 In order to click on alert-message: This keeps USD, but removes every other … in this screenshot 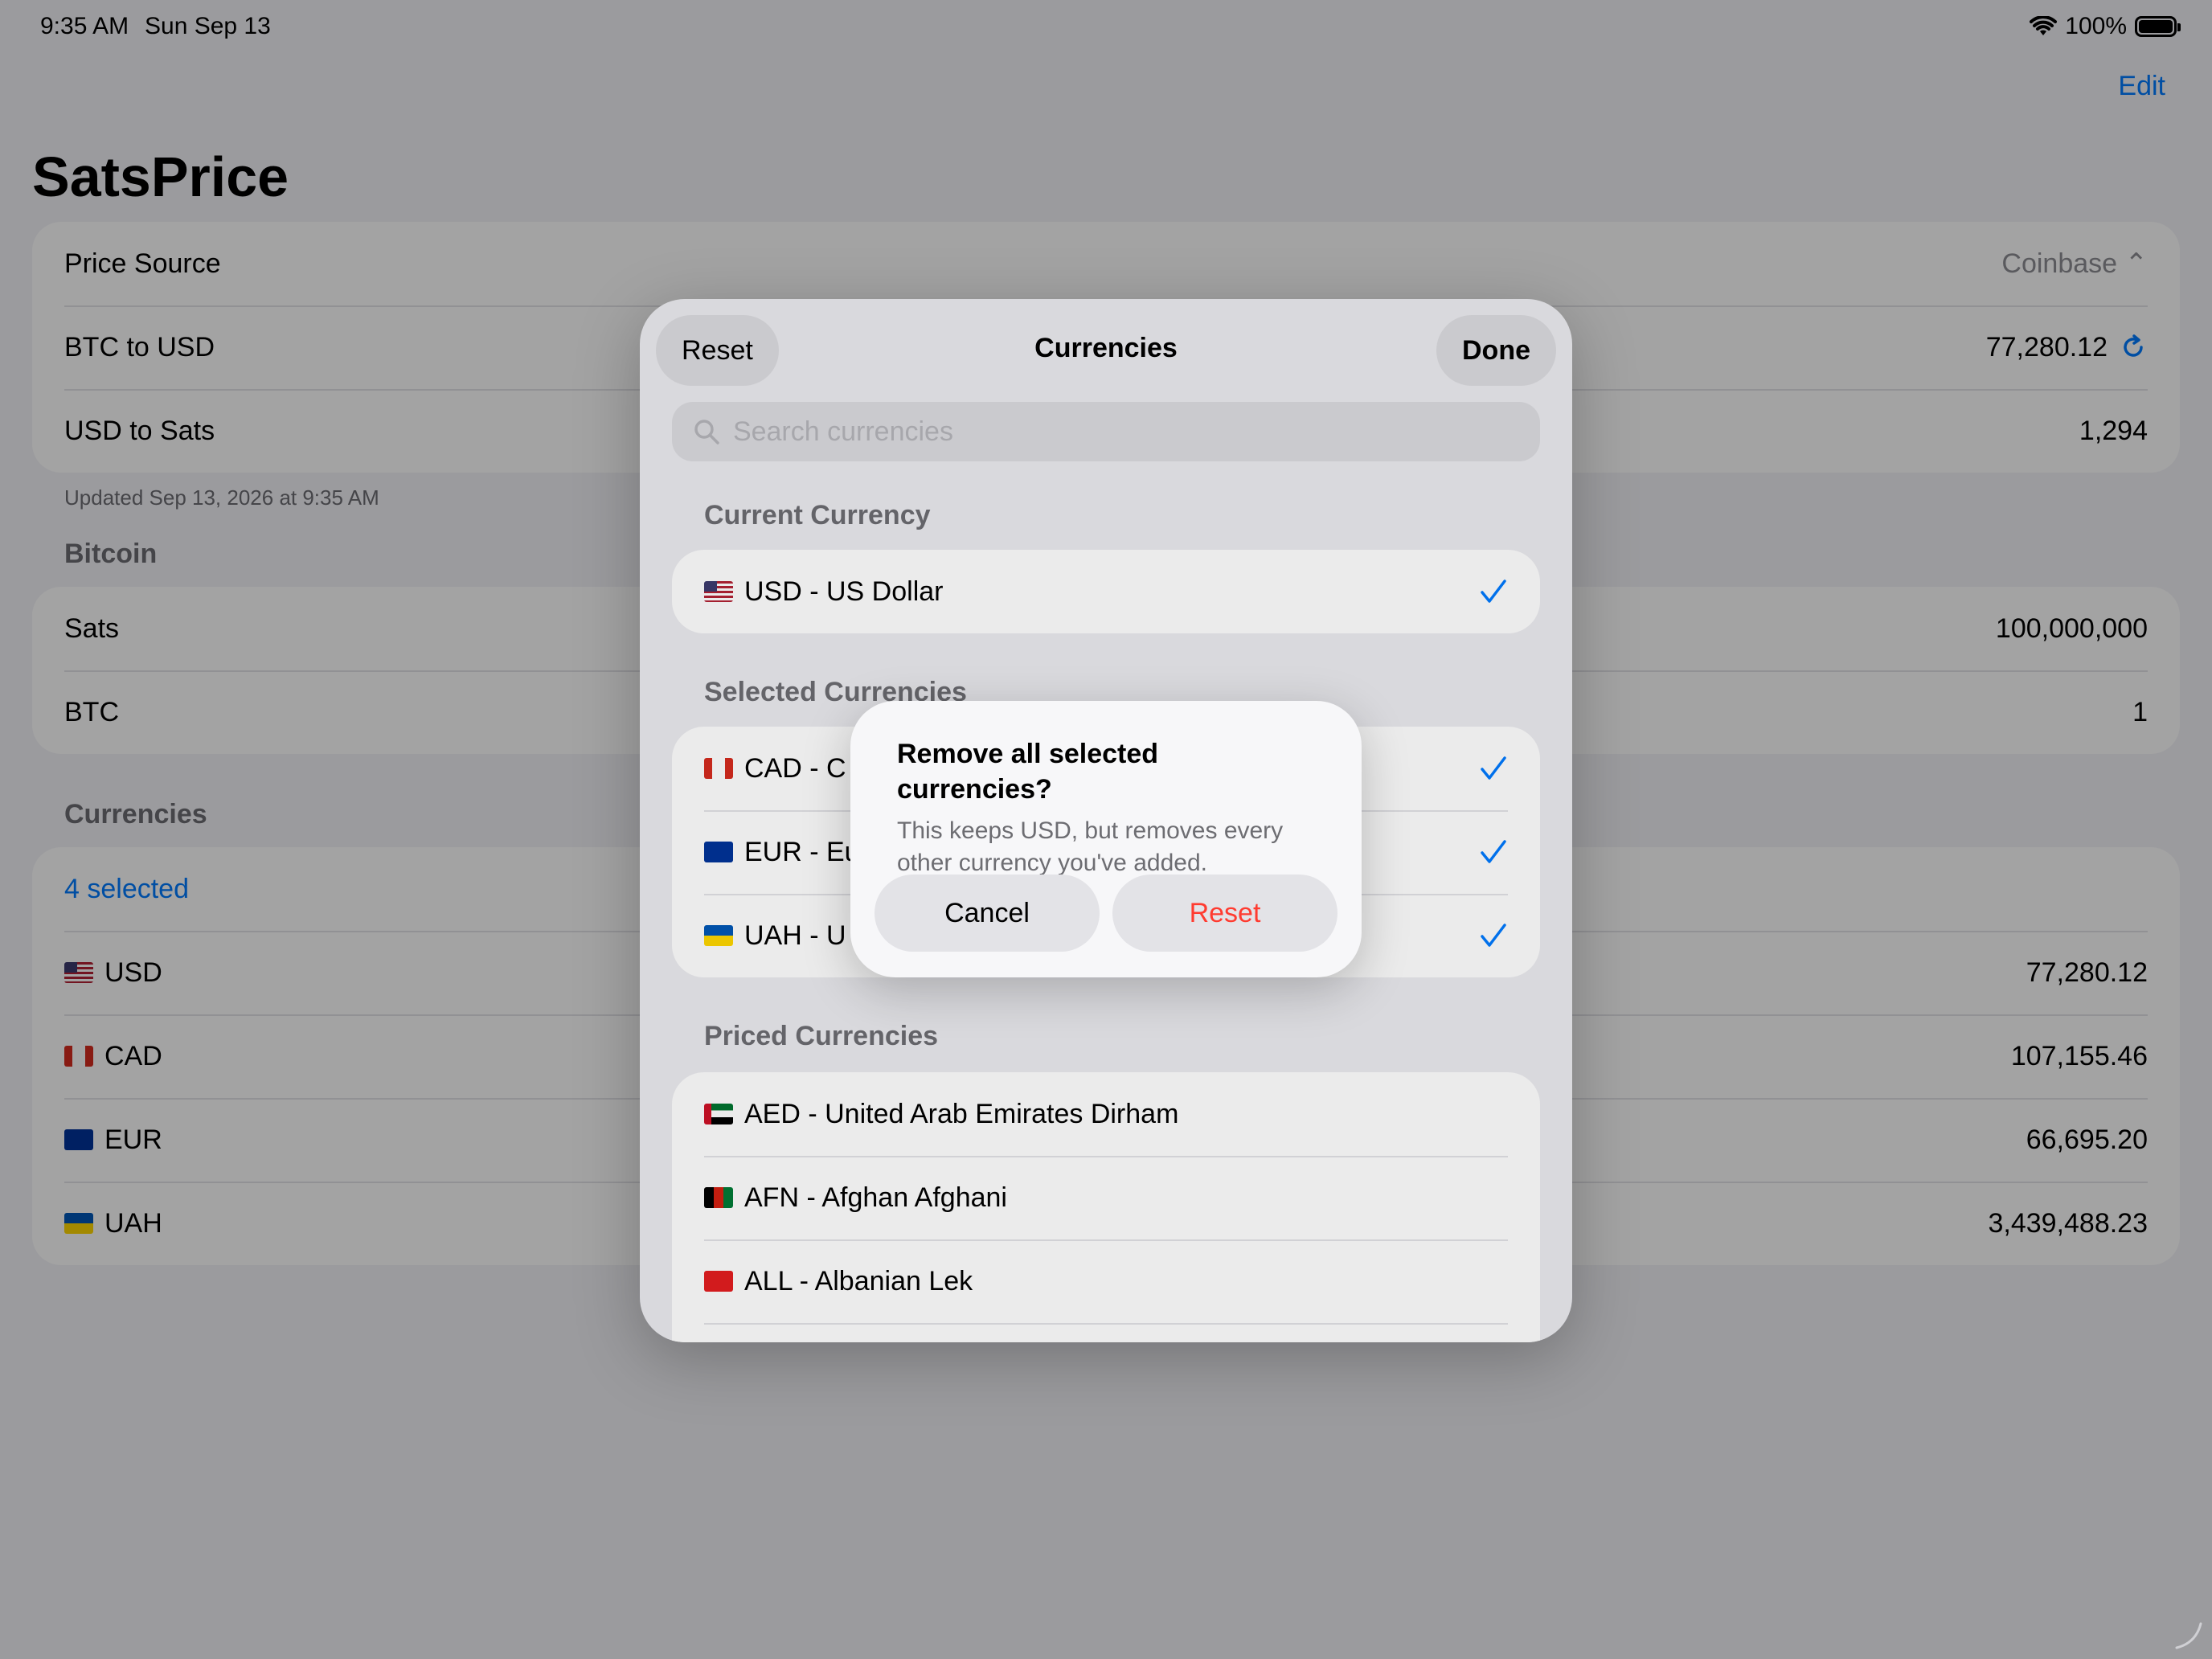, I will do `click(1090, 846)`.